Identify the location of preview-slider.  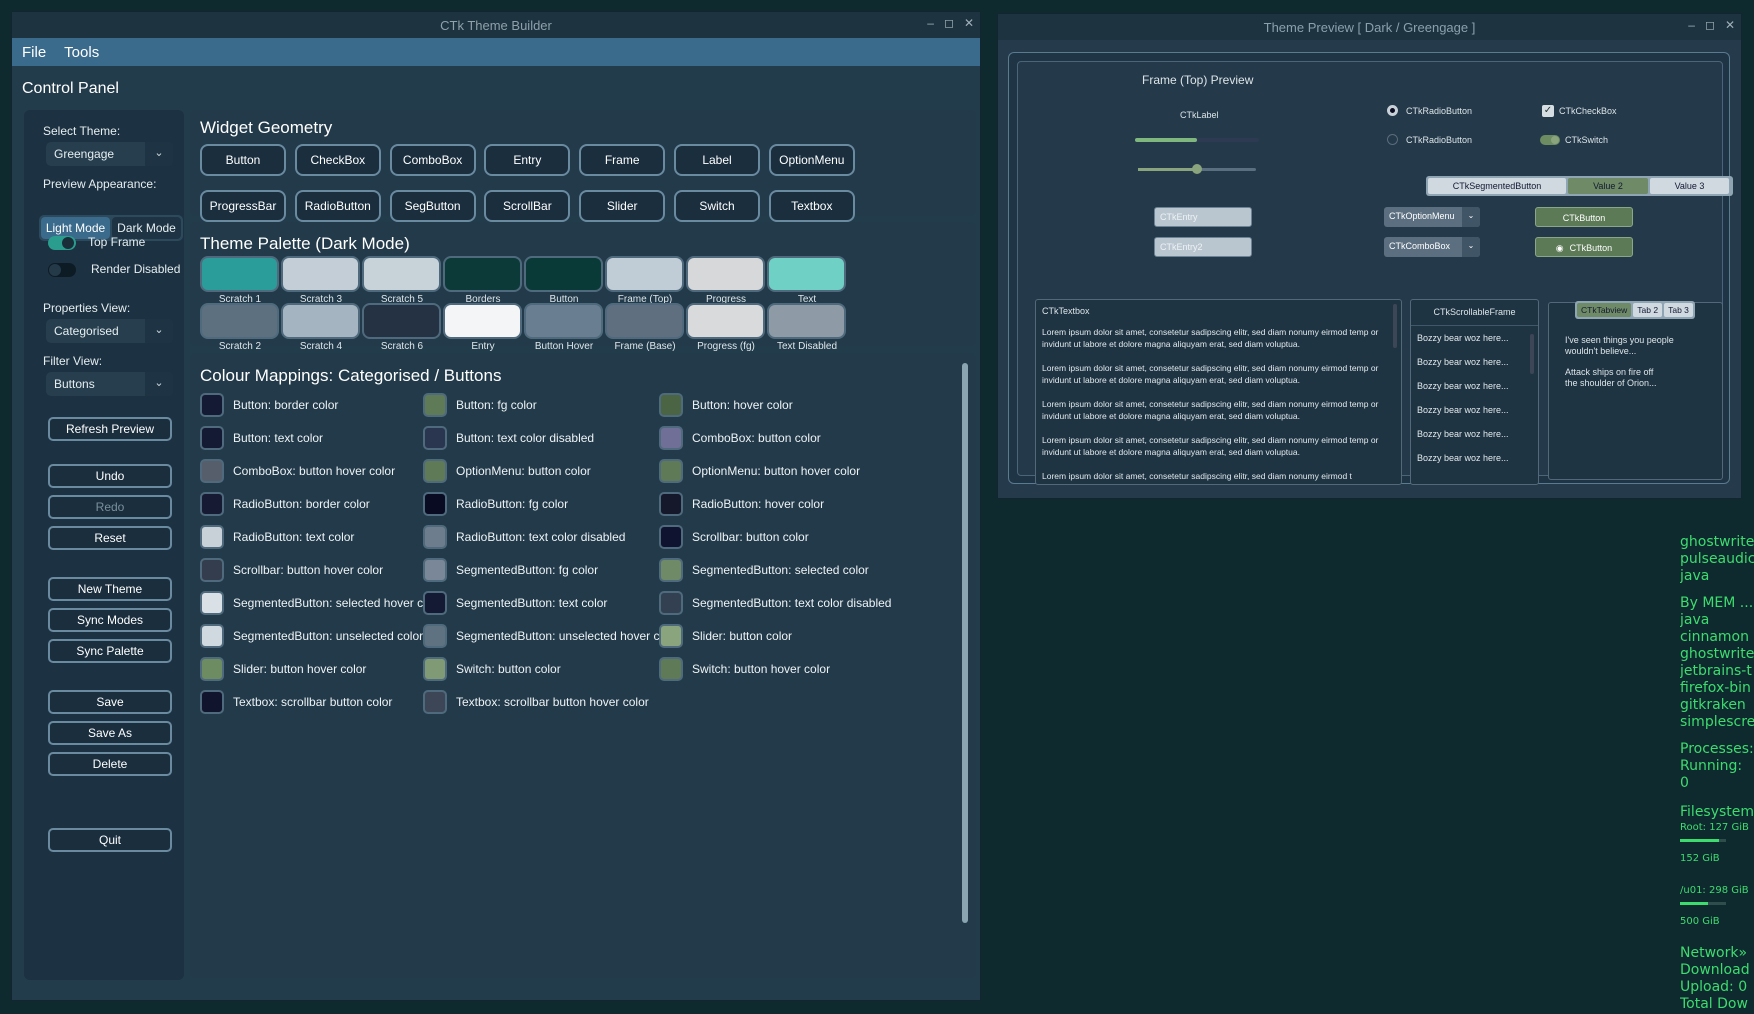
(1197, 169).